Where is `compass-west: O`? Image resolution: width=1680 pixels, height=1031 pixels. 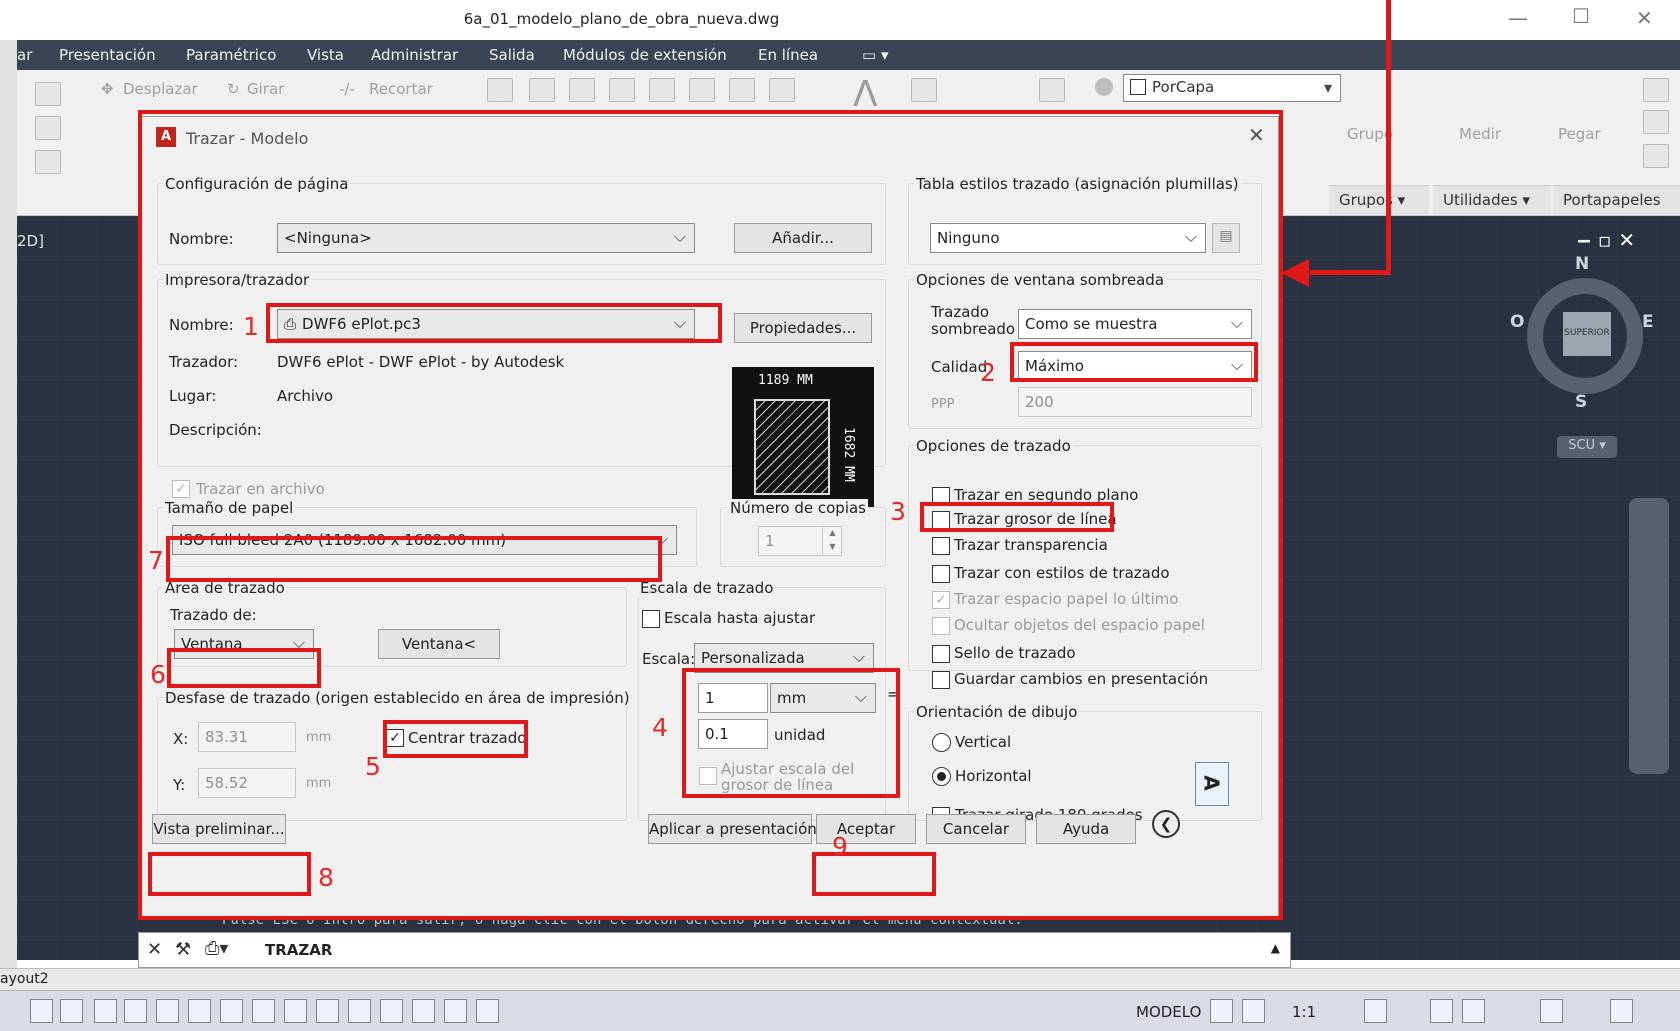 compass-west: O is located at coordinates (1517, 322).